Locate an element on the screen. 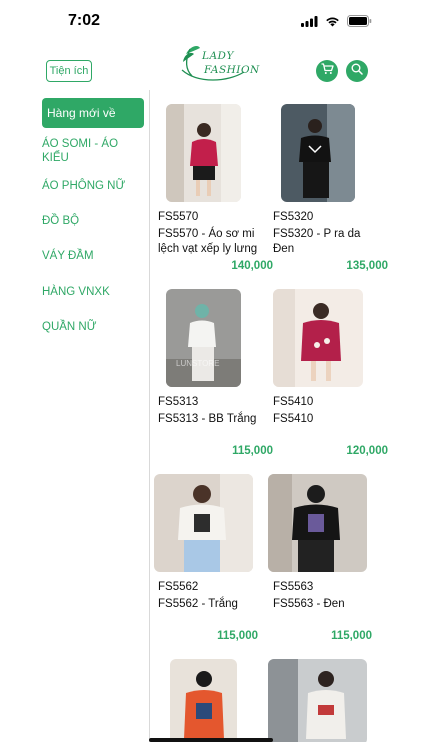 Image resolution: width=422 pixels, height=750 pixels. logo-text-line2: FASHION is located at coordinates (232, 70).